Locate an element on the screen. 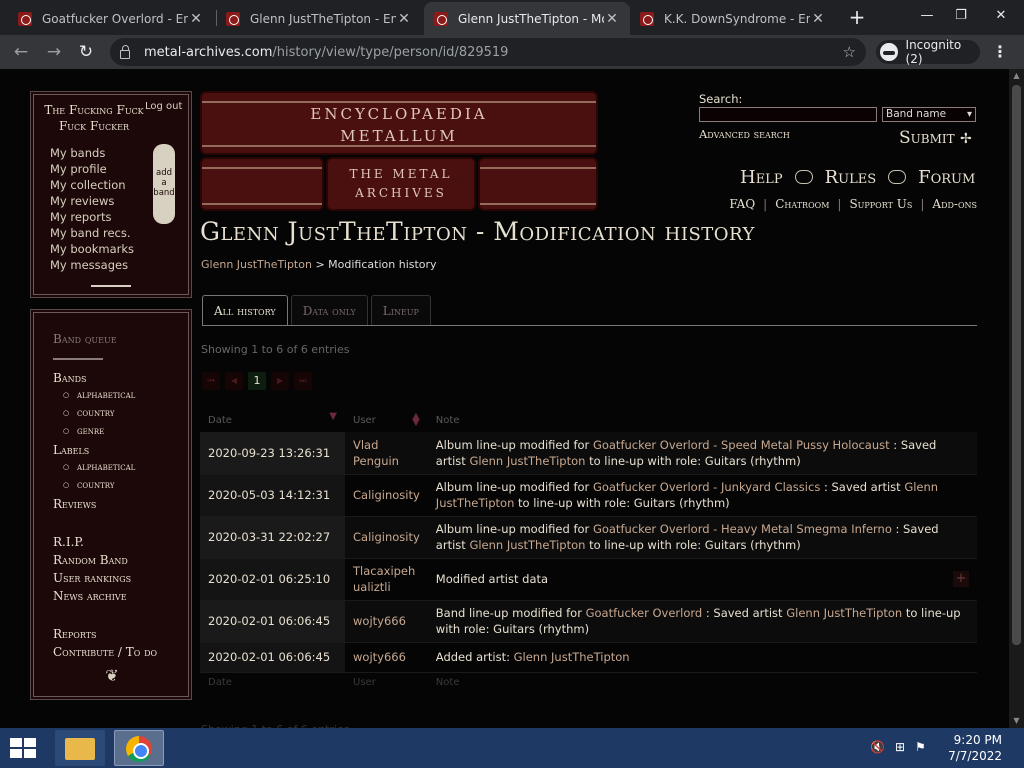  network-icon: ⊞ is located at coordinates (900, 747).